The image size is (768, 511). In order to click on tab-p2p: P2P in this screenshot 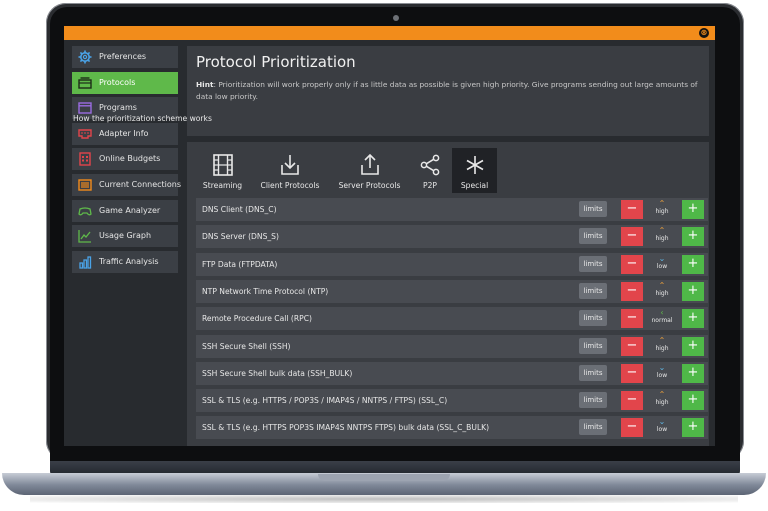, I will do `click(430, 170)`.